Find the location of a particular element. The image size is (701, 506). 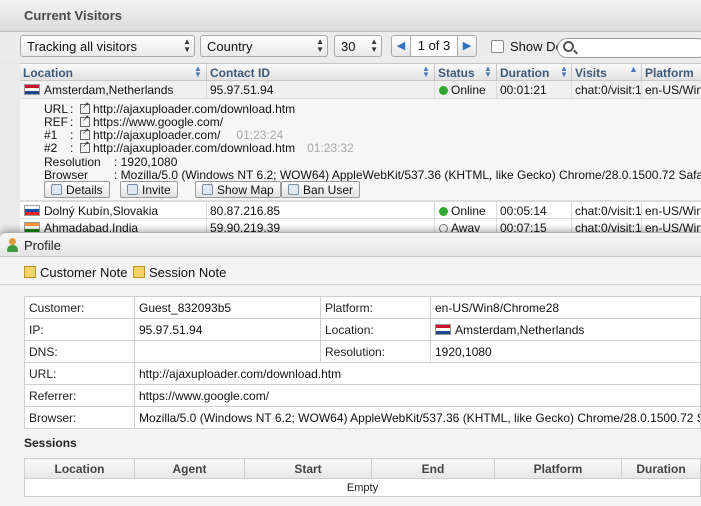

profile-tabs: Customer Note Session Note is located at coordinates (350, 271).